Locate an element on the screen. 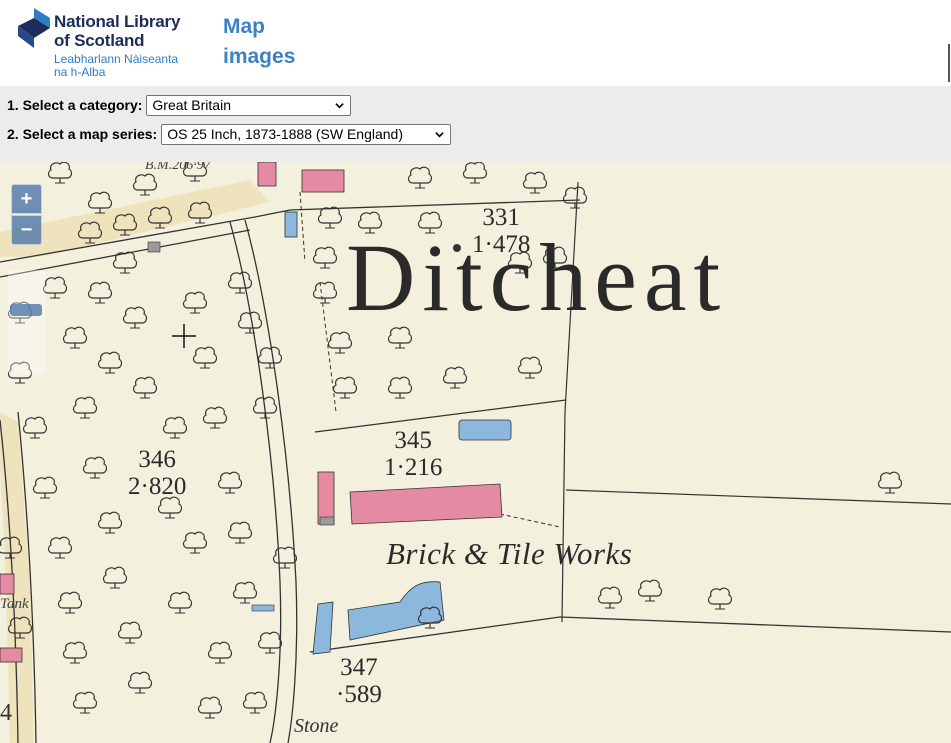 This screenshot has width=951, height=743. zoom-slider-thumb is located at coordinates (26, 310).